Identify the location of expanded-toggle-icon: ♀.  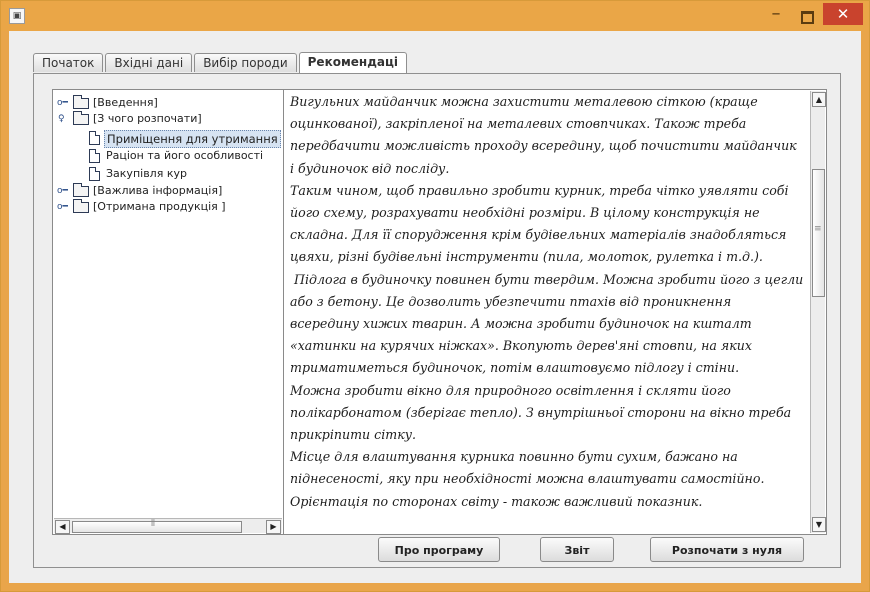
(63, 119).